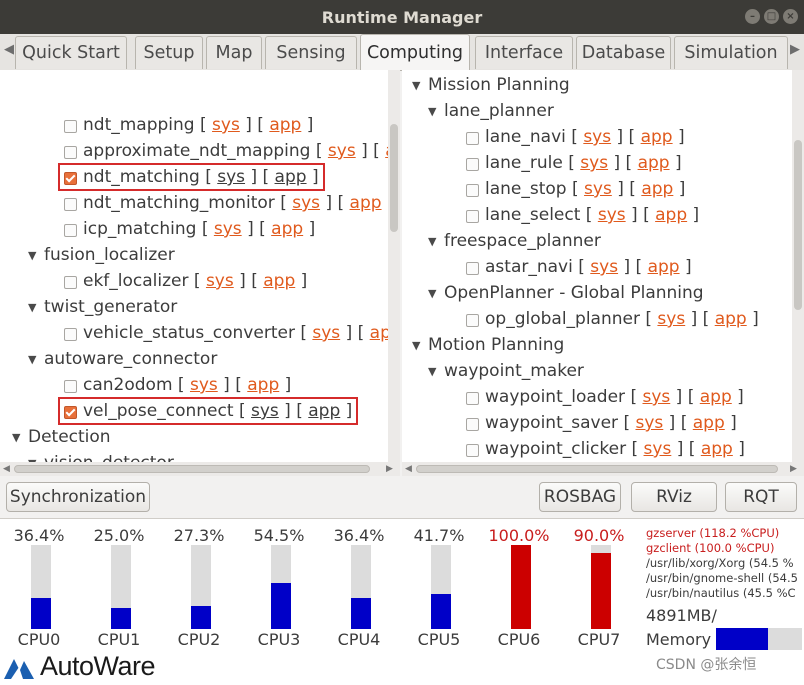 Image resolution: width=804 pixels, height=685 pixels. Describe the element at coordinates (612, 319) in the screenshot. I see `tree-item: op_global_planner [ sys ] [ app ]` at that location.